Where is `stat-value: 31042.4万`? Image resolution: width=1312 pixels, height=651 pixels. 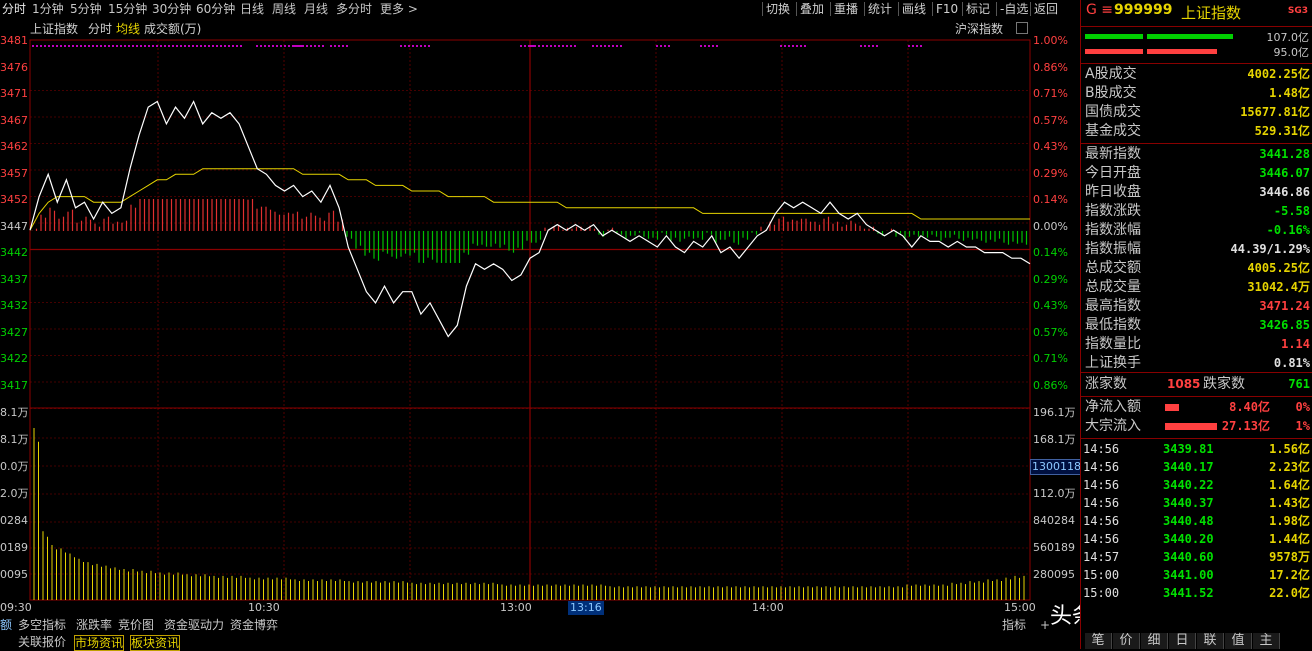
stat-value: 31042.4万 is located at coordinates (1278, 287).